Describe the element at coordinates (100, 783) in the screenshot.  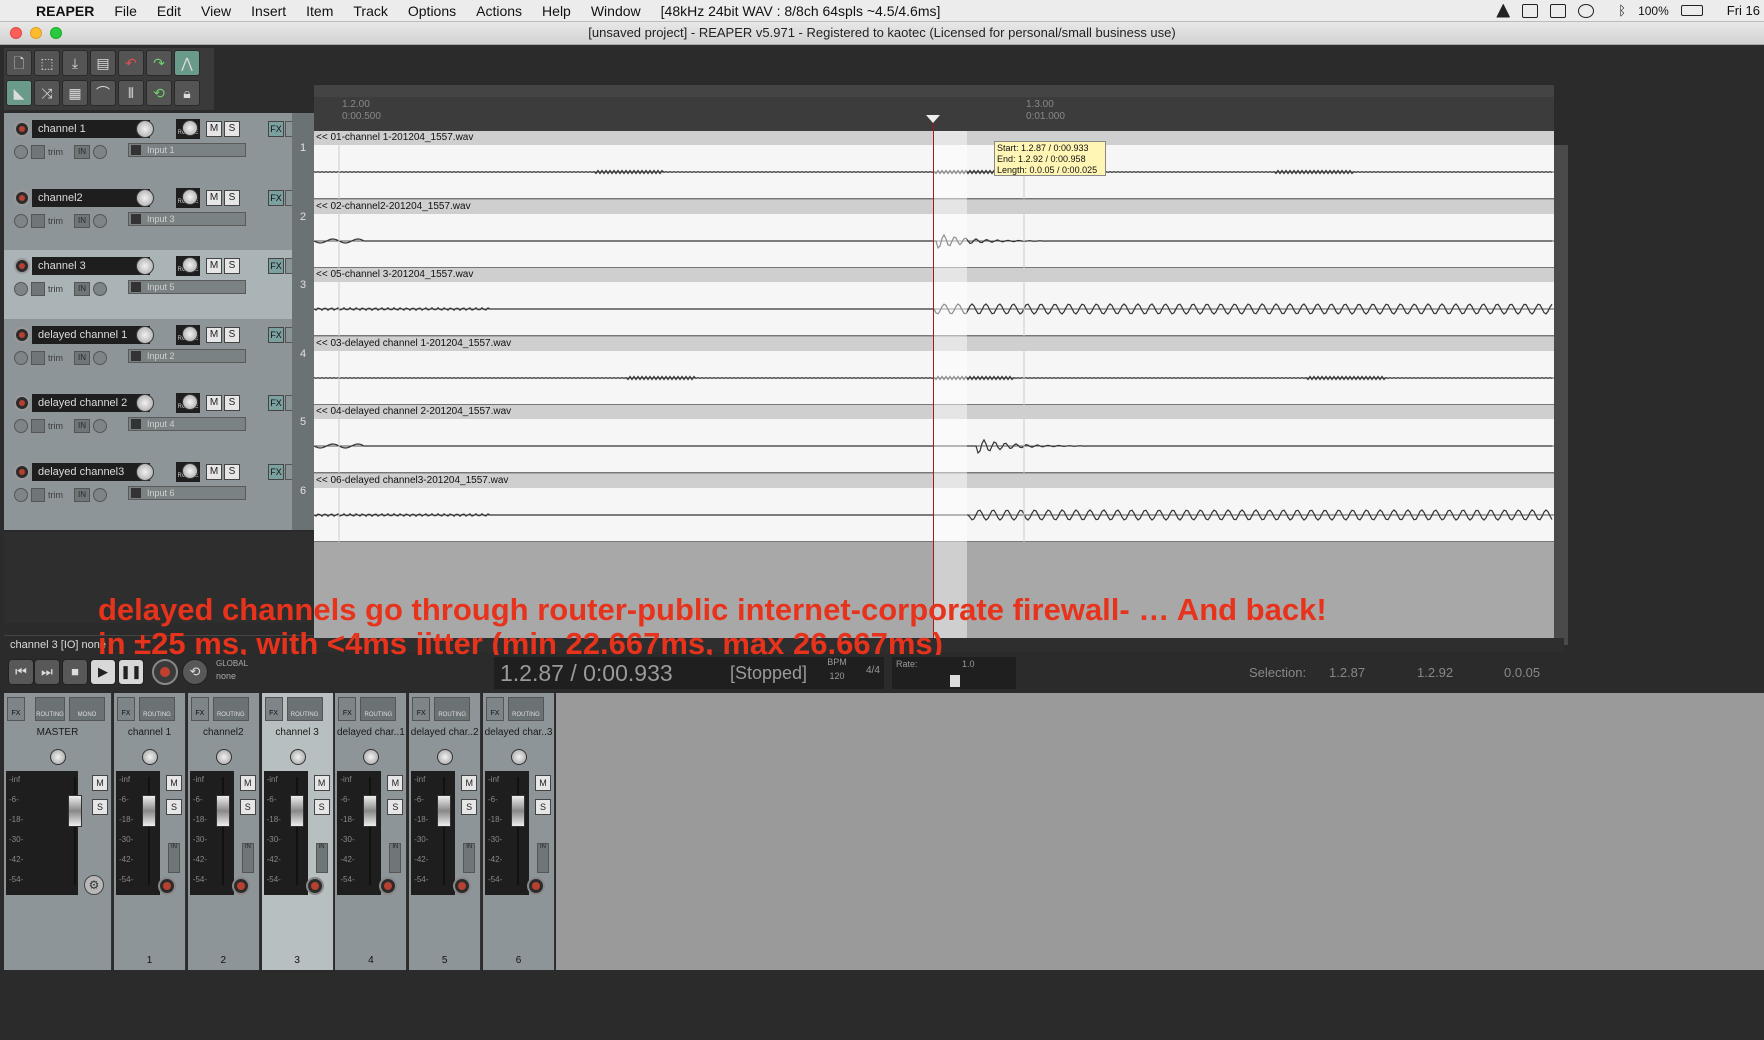
I see `master-mute-button: M` at that location.